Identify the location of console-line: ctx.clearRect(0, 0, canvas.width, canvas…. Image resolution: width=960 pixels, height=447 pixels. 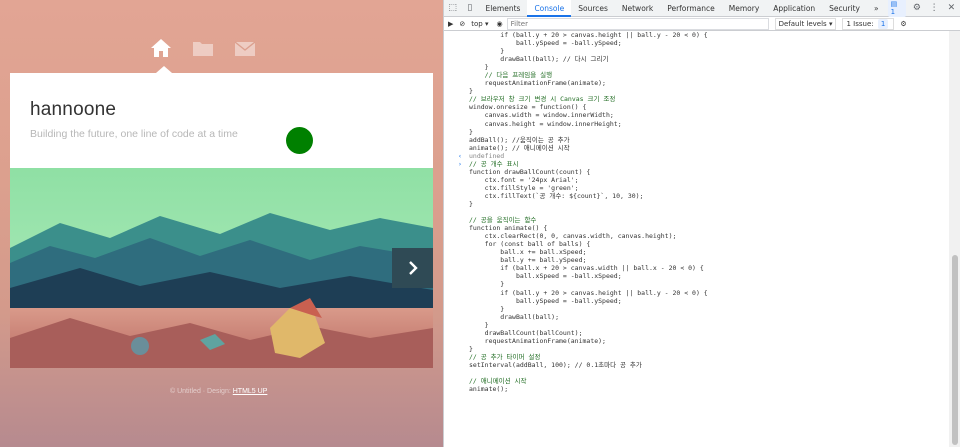
(696, 236).